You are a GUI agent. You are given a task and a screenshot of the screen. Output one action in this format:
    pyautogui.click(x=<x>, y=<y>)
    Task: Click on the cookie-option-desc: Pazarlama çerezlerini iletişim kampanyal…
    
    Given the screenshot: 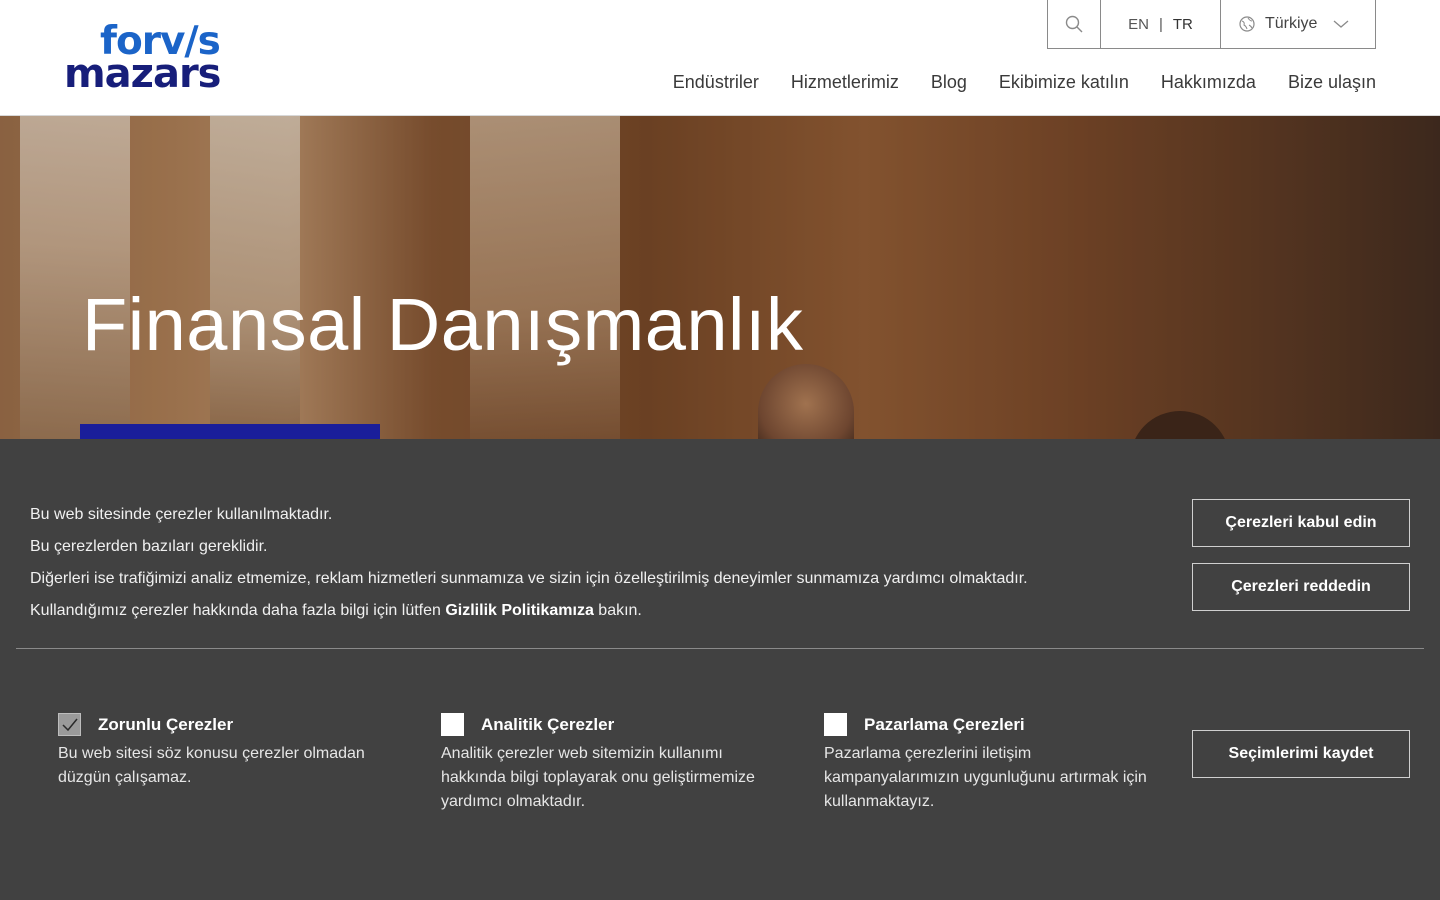 What is the action you would take?
    pyautogui.click(x=985, y=777)
    